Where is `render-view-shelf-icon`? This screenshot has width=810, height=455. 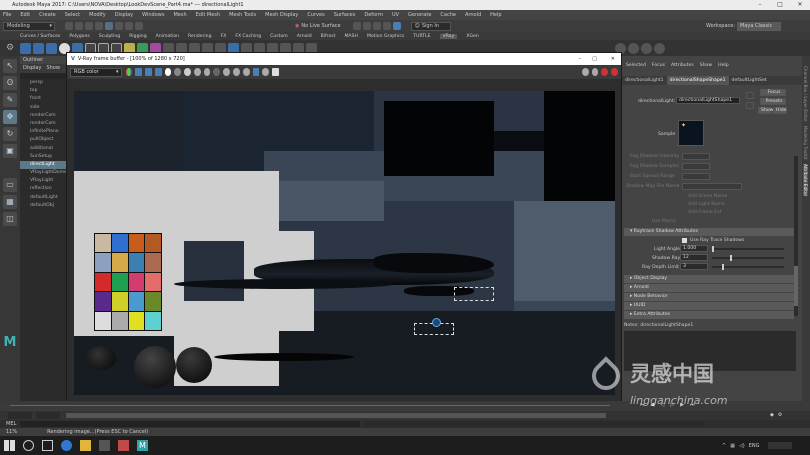
render-view-shelf-icon is located at coordinates (647, 48).